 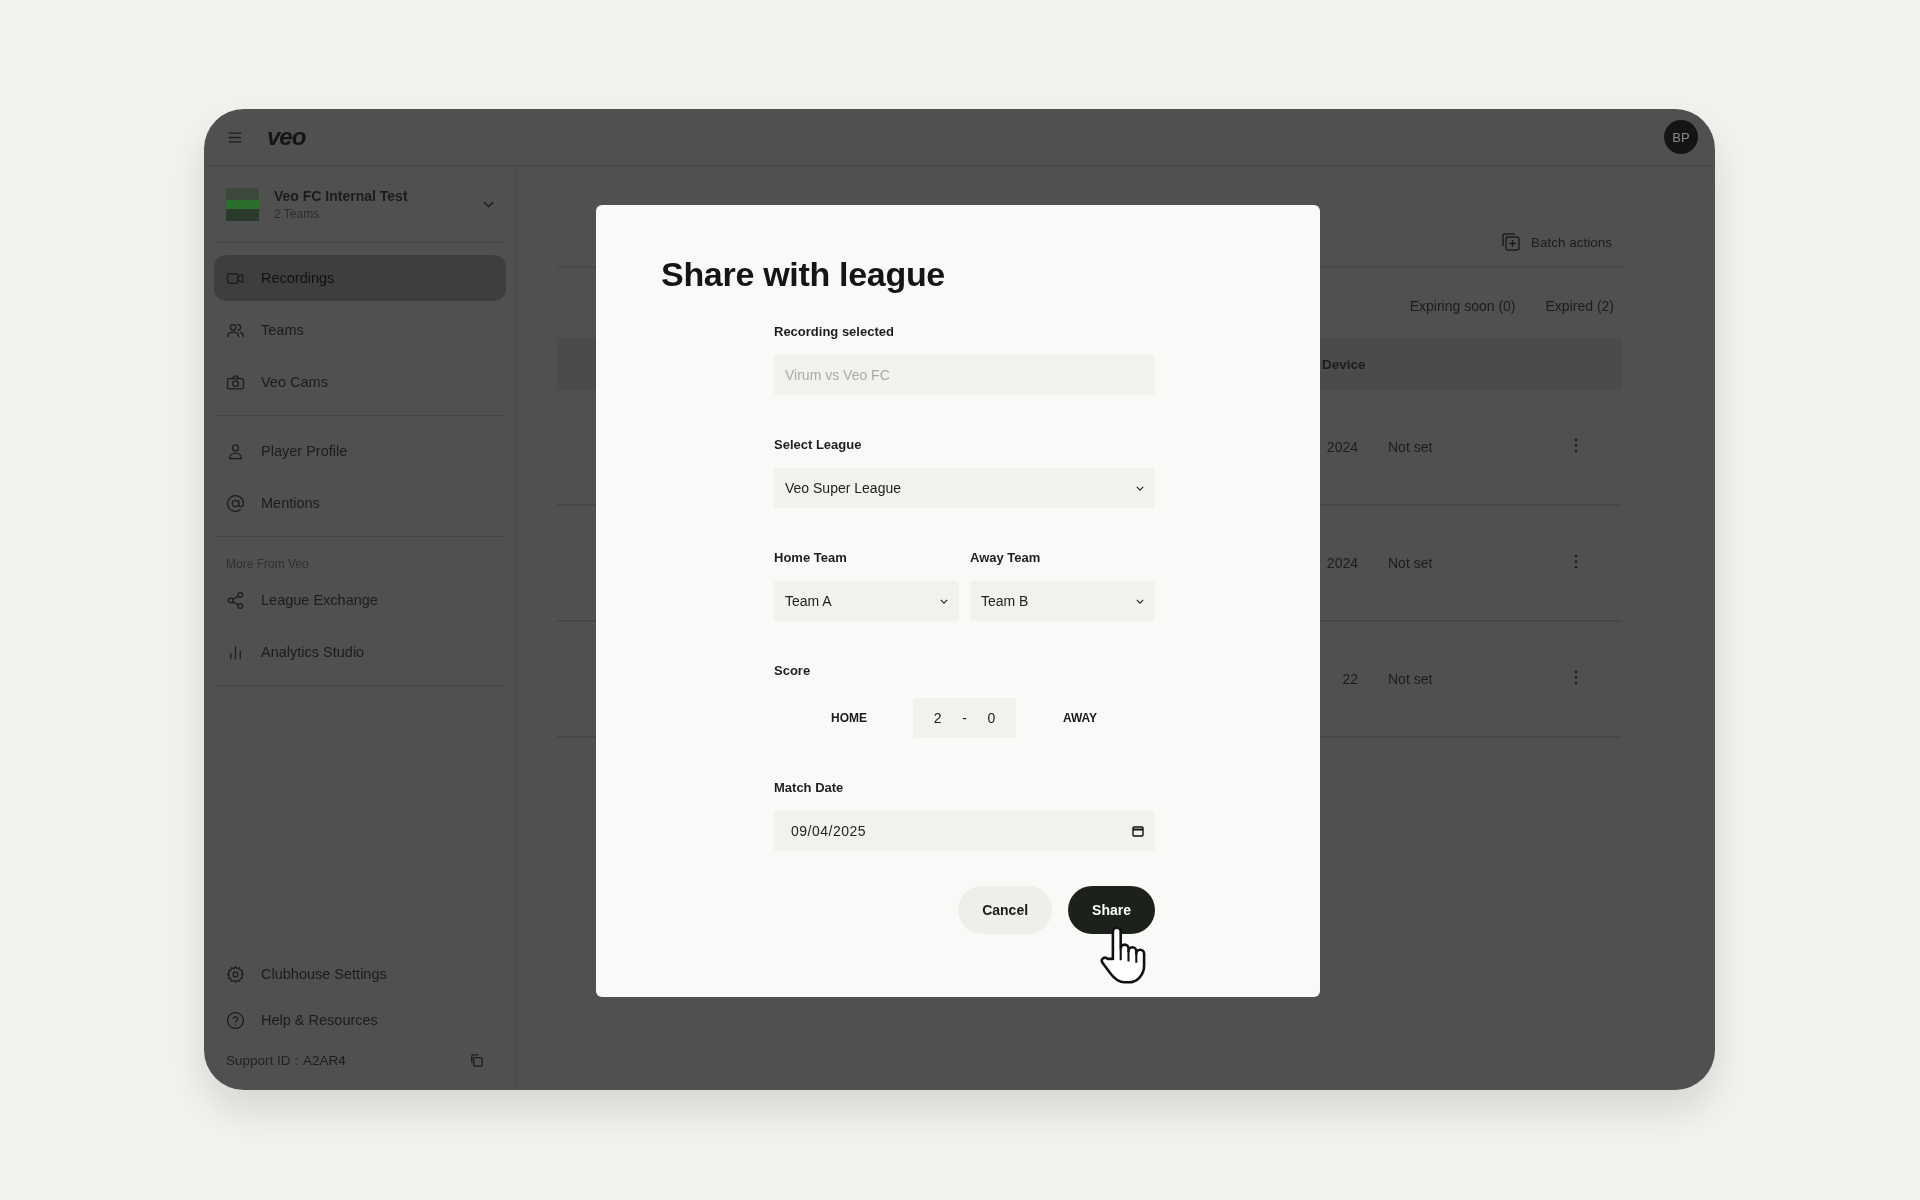 What do you see at coordinates (866, 601) in the screenshot?
I see `home-team-select: Team A` at bounding box center [866, 601].